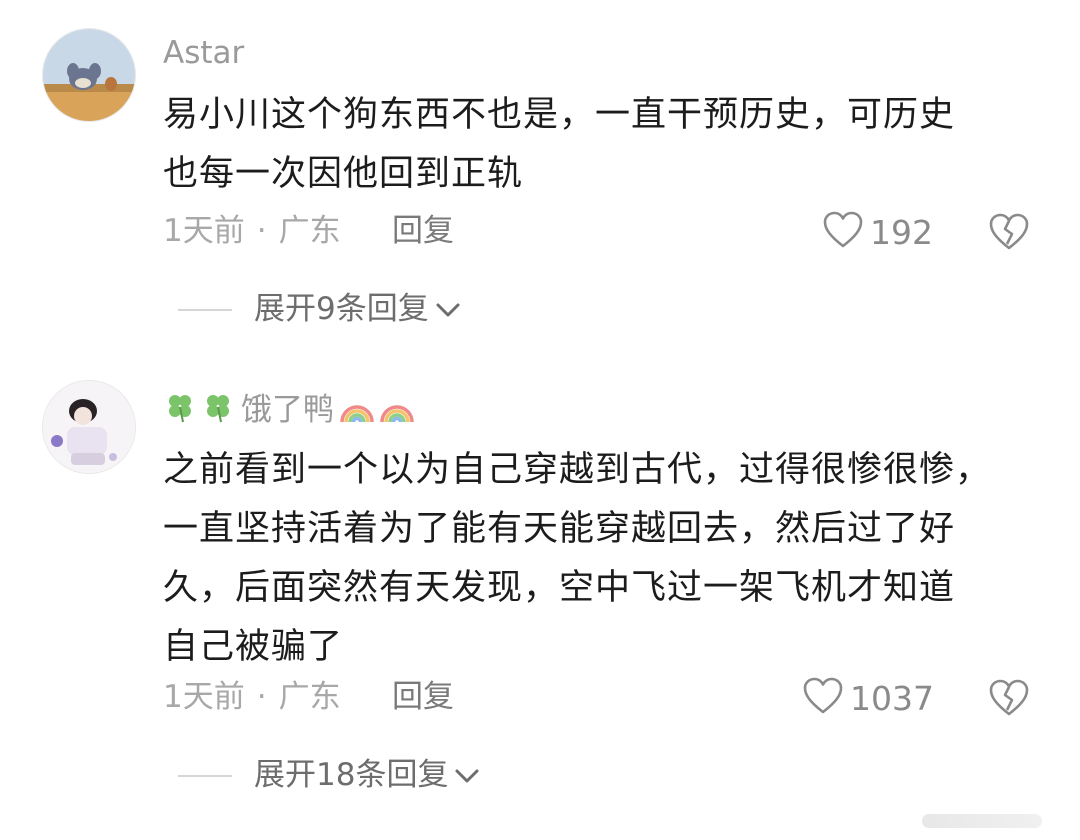  Describe the element at coordinates (559, 529) in the screenshot. I see `comment-line: 一直坚持活着为了能有天能穿越回去，然后过了好` at that location.